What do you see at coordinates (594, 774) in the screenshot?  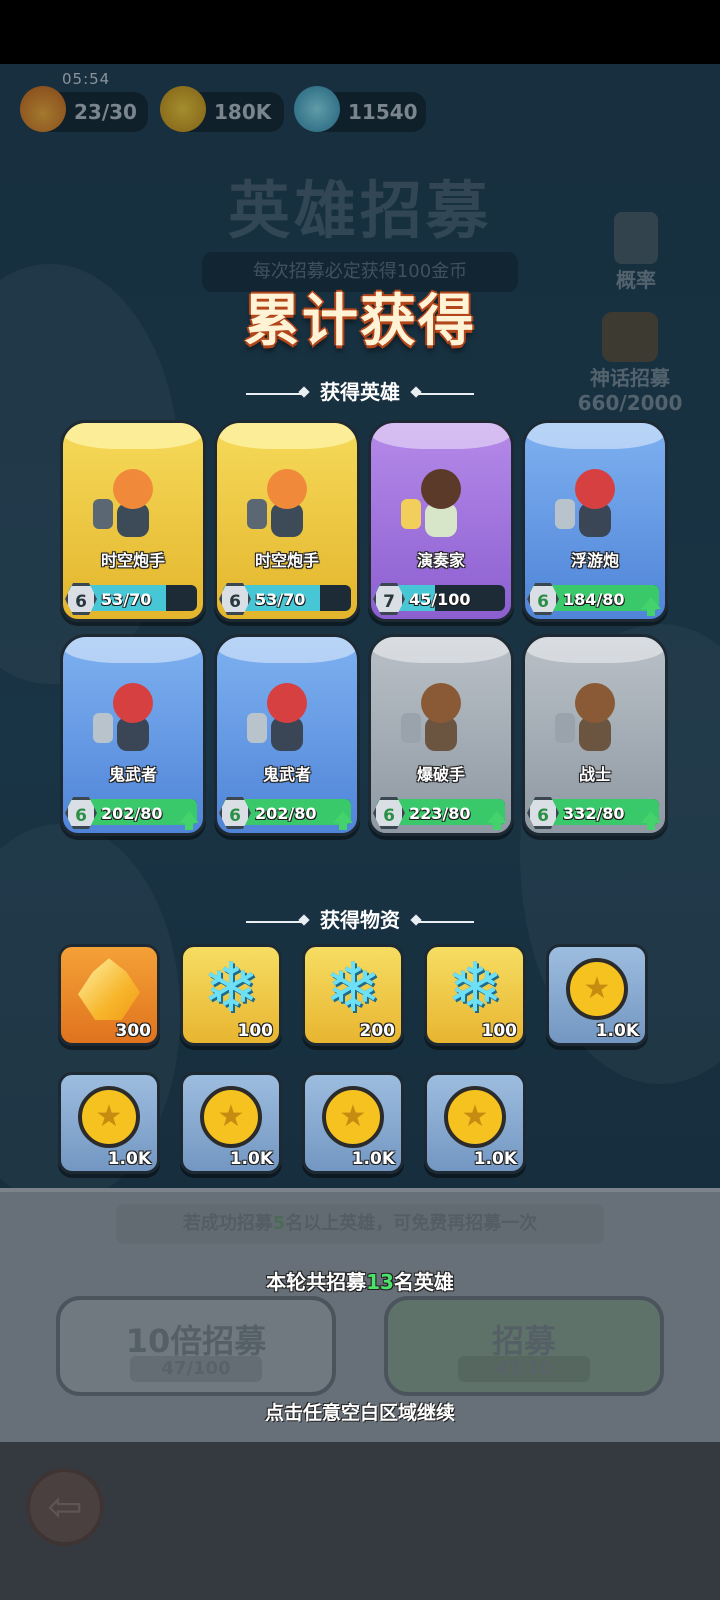 I see `hero-name: 战士` at bounding box center [594, 774].